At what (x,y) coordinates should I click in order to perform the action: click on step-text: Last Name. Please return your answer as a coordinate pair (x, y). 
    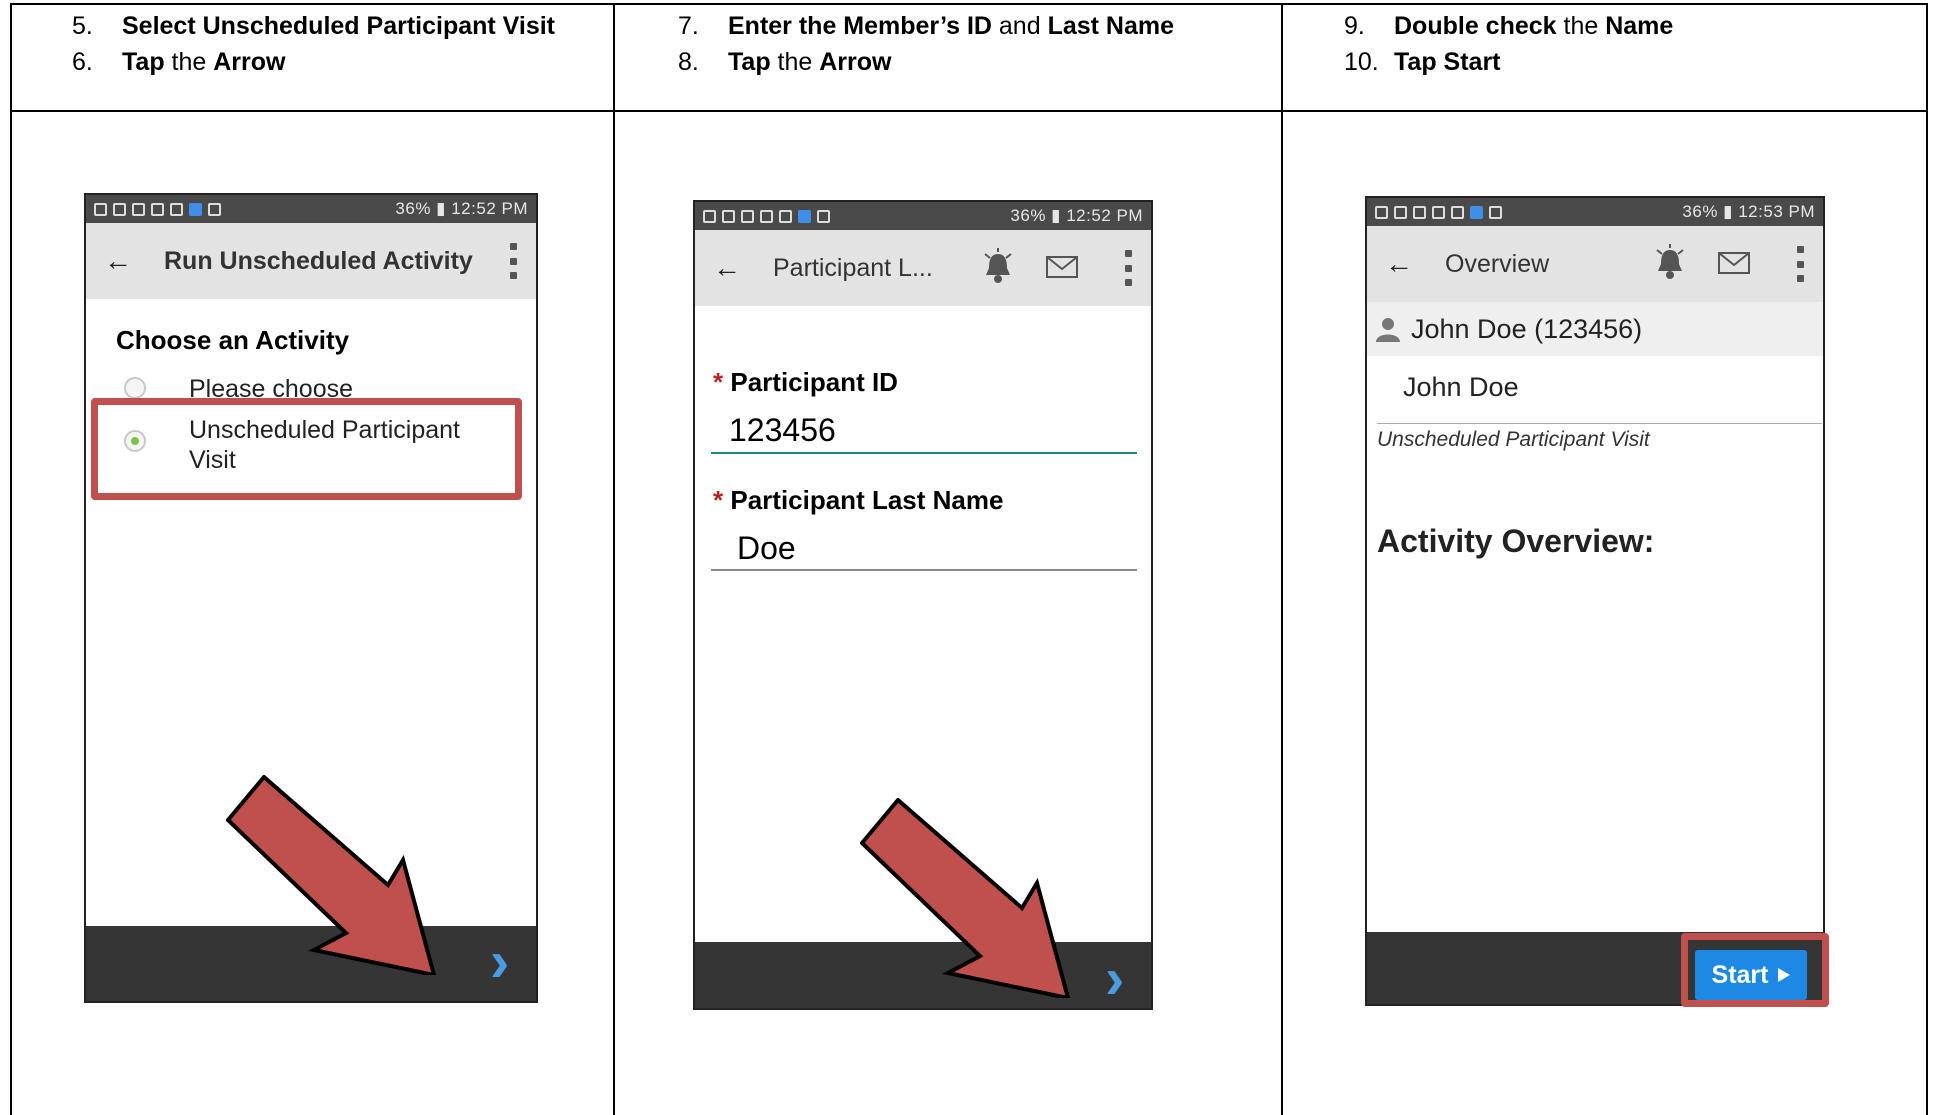
    Looking at the image, I should click on (1111, 26).